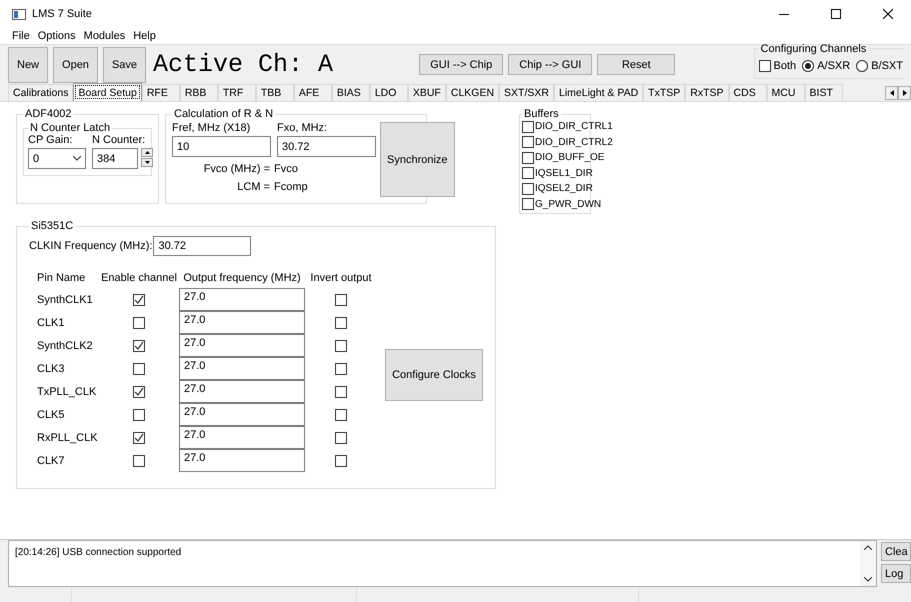 The width and height of the screenshot is (911, 602). What do you see at coordinates (105, 36) in the screenshot?
I see `menu-item: Modules` at bounding box center [105, 36].